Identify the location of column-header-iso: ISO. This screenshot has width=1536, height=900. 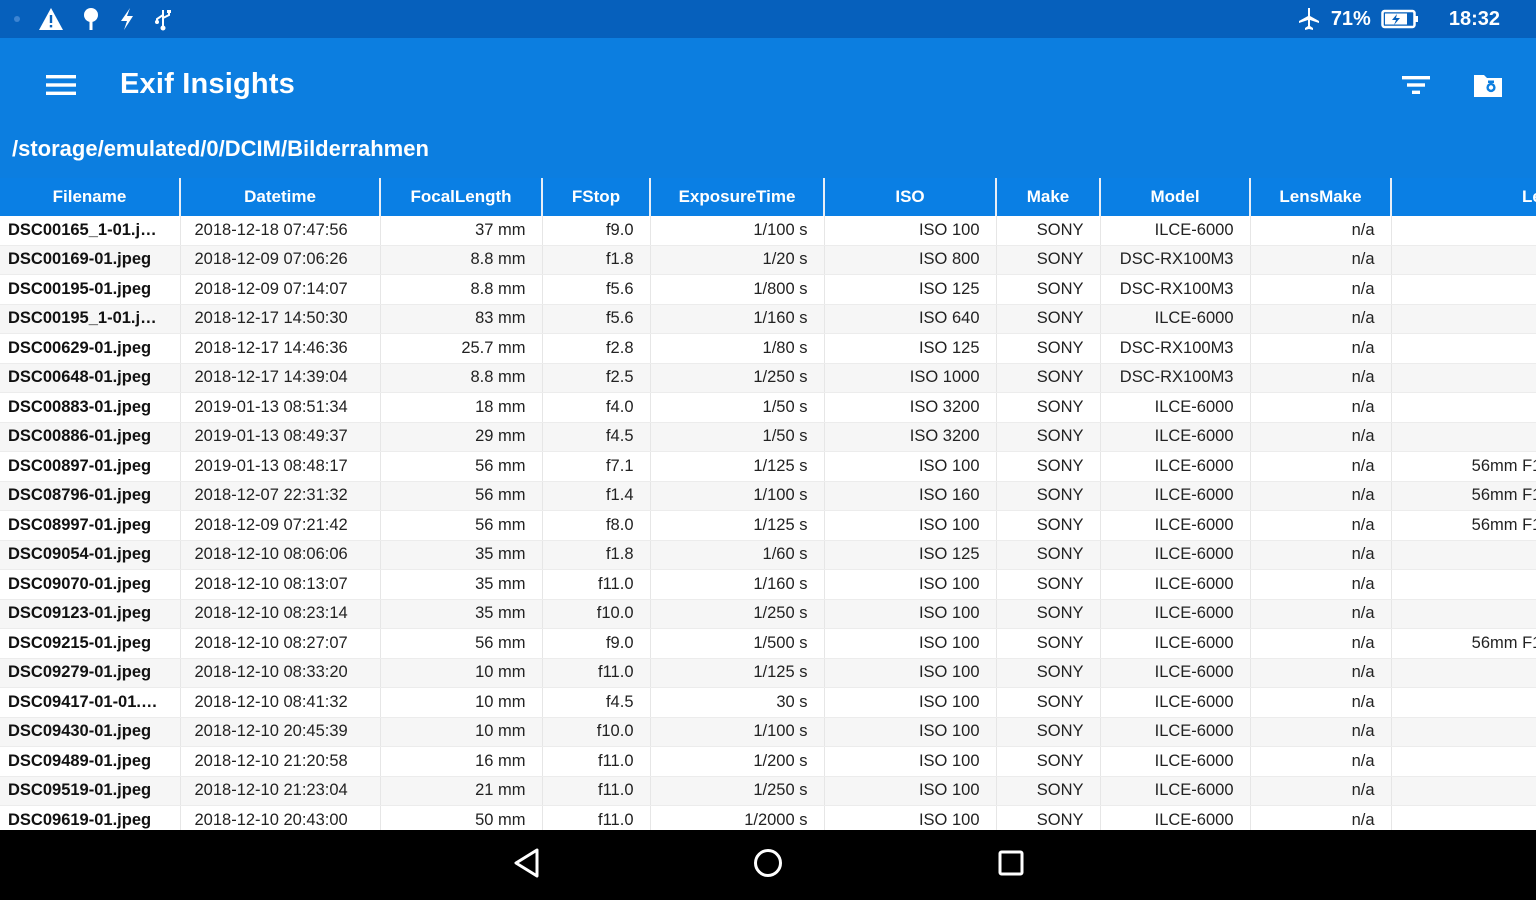
(910, 197).